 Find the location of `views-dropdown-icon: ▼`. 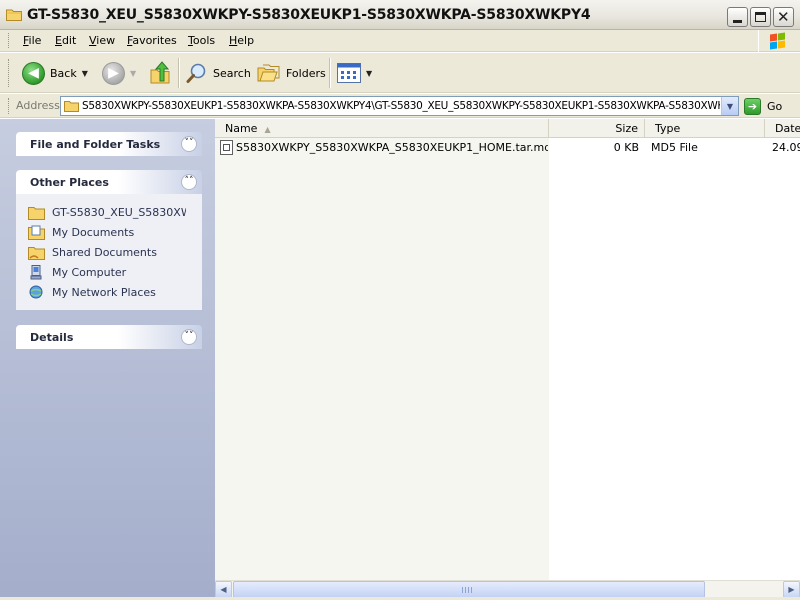

views-dropdown-icon: ▼ is located at coordinates (369, 73).